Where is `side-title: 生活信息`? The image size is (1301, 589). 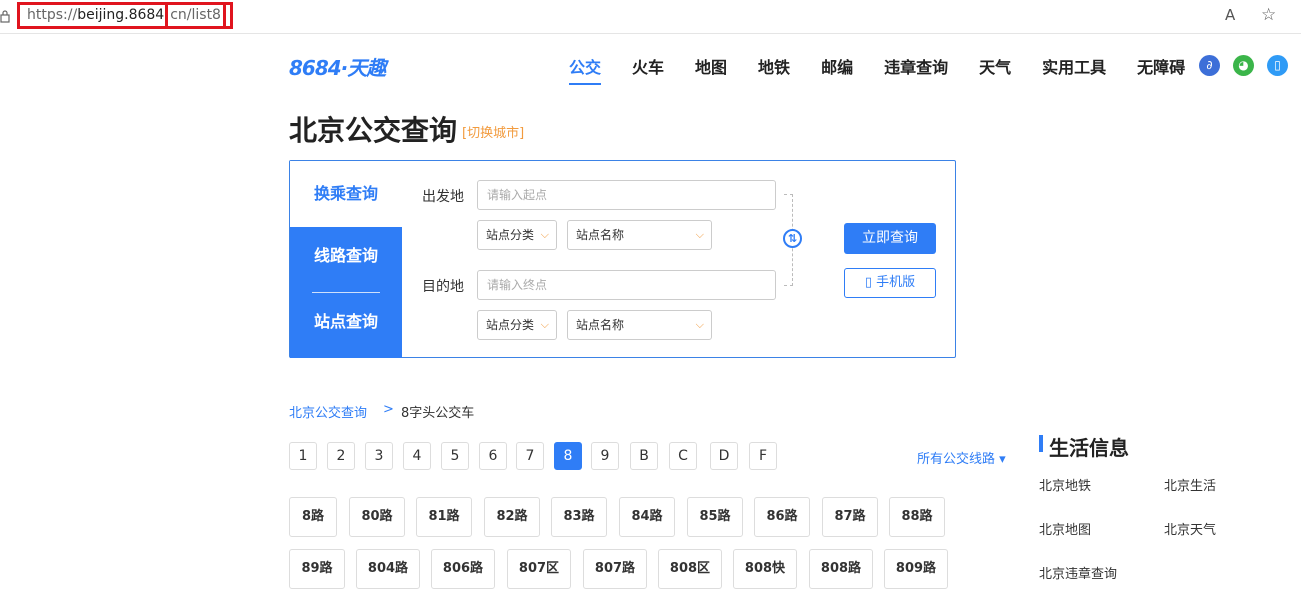
side-title: 生活信息 is located at coordinates (1089, 448).